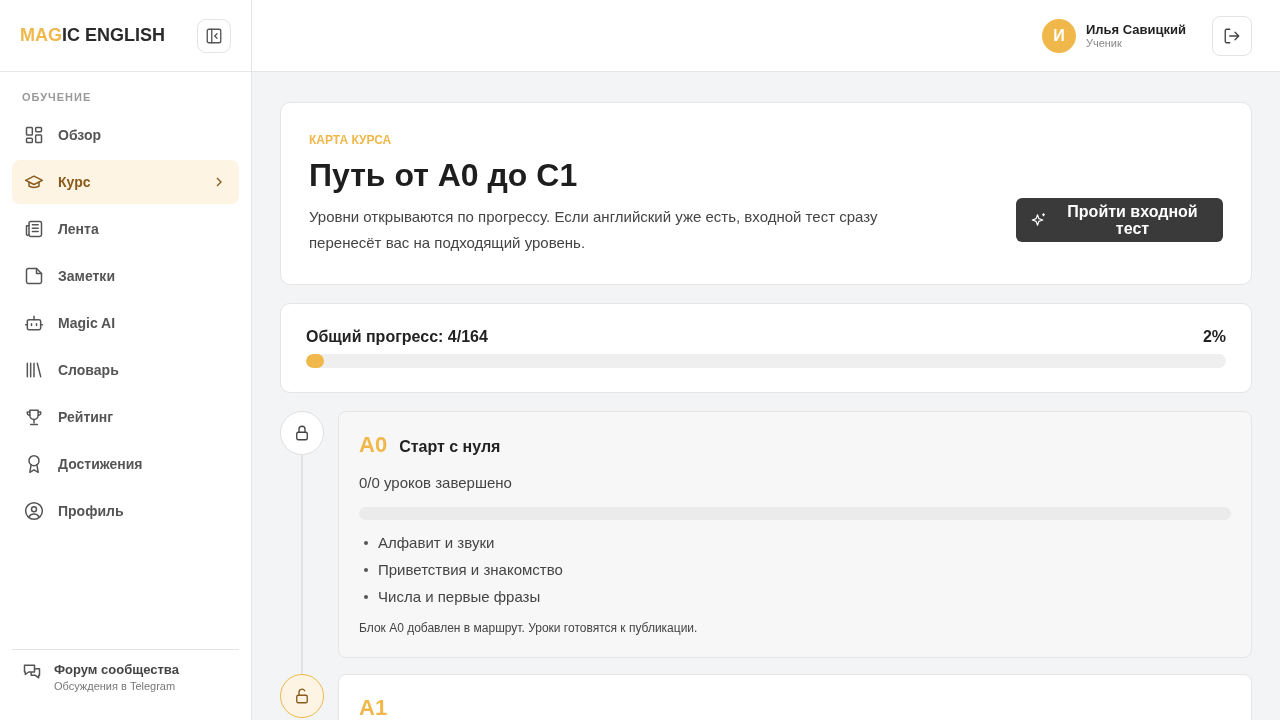  I want to click on nav-item: Рейтинг, so click(125, 417).